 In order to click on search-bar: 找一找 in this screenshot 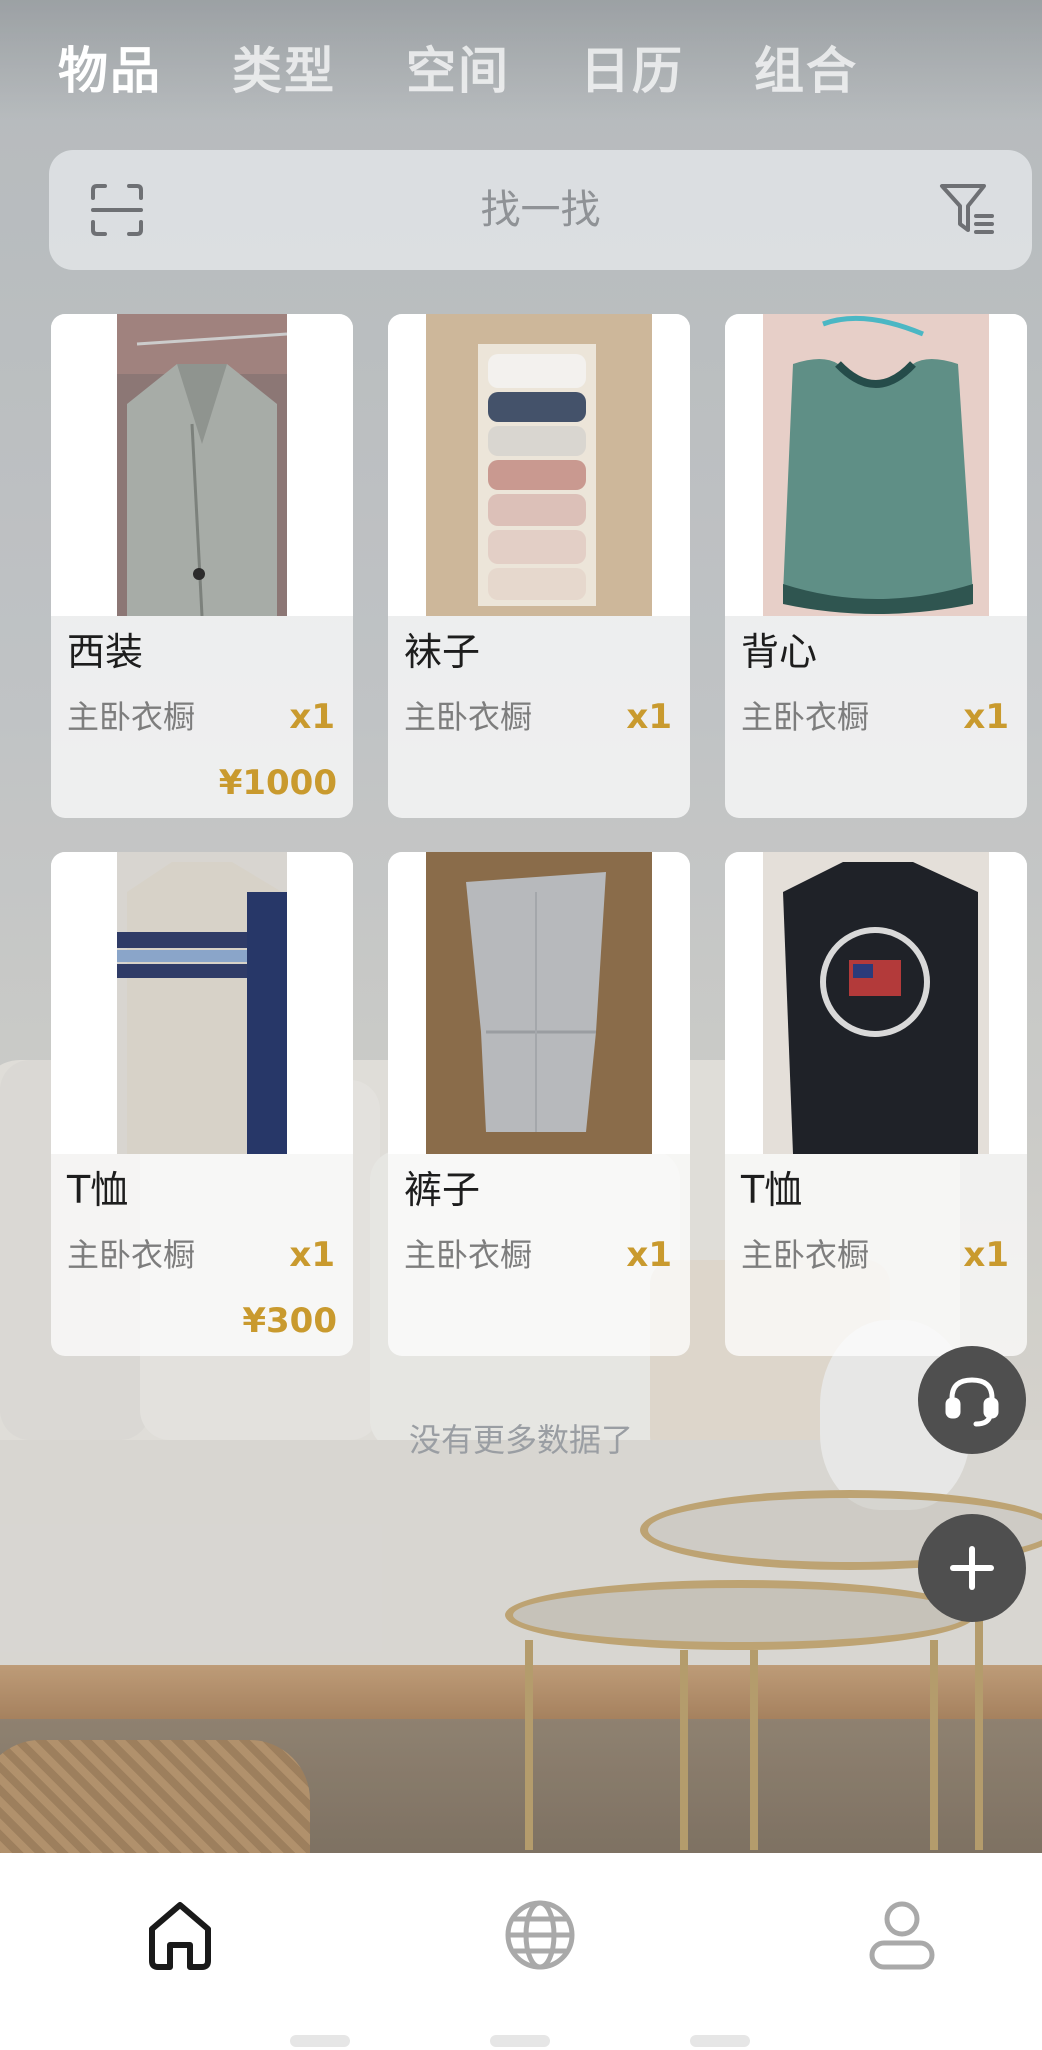, I will do `click(540, 210)`.